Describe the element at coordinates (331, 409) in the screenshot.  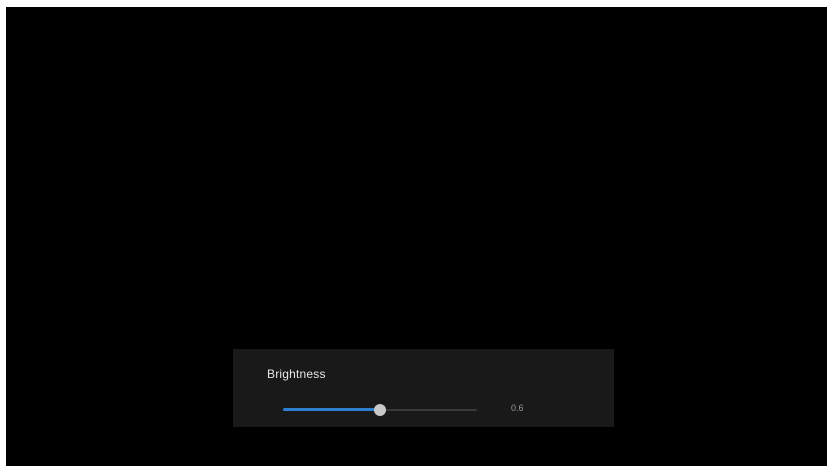
I see `slider-fill` at that location.